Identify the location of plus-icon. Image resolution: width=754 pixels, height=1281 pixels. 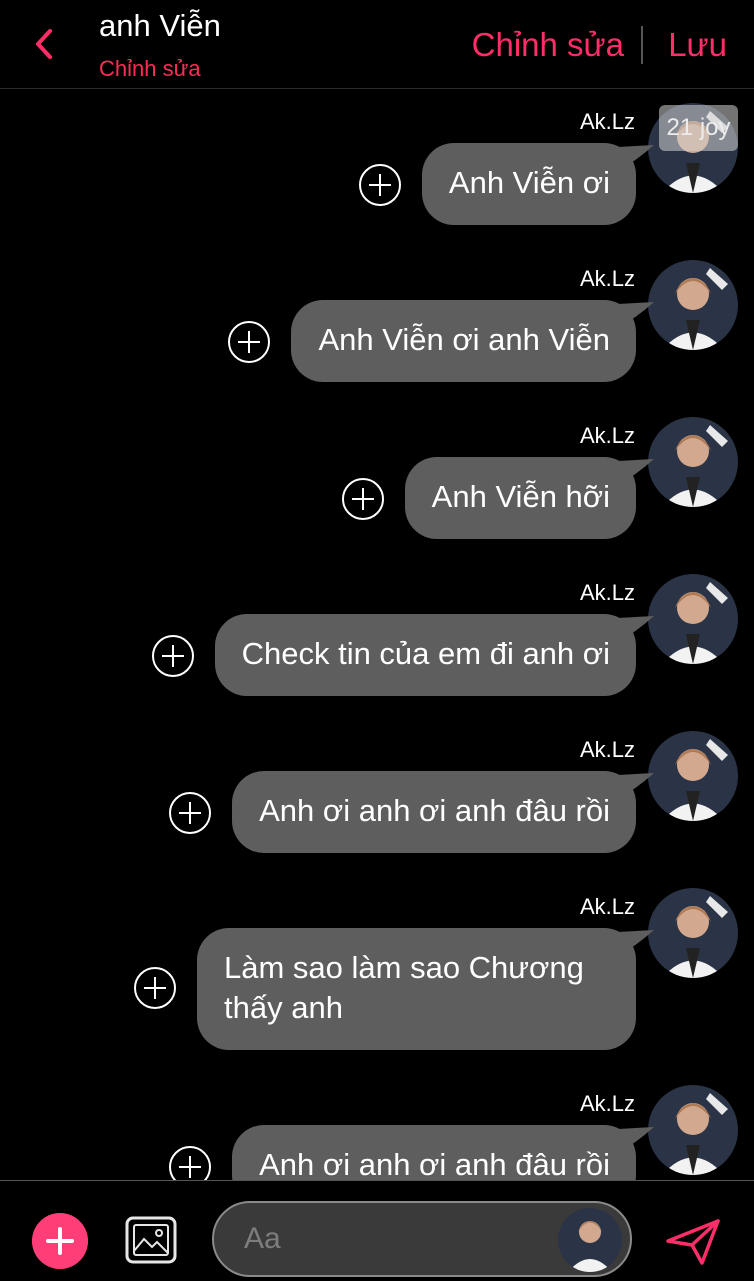
(60, 1241).